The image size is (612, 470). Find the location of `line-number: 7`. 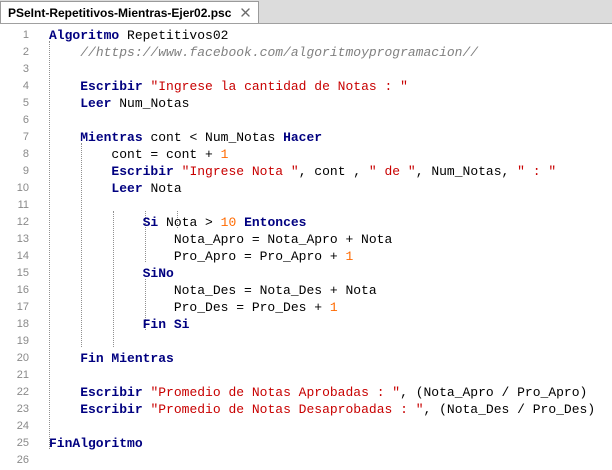

line-number: 7 is located at coordinates (25, 137).